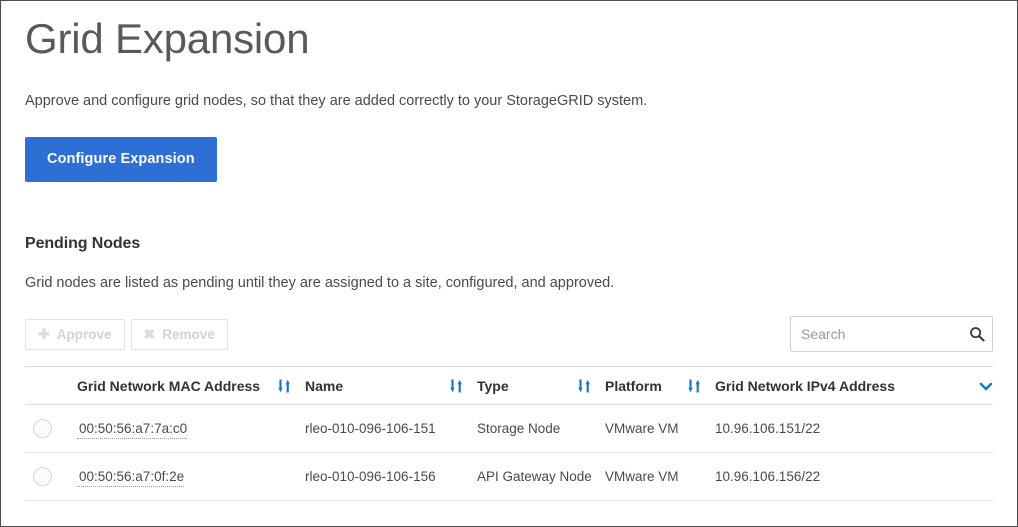 The height and width of the screenshot is (527, 1018). I want to click on page-title: Grid Expansion, so click(167, 38).